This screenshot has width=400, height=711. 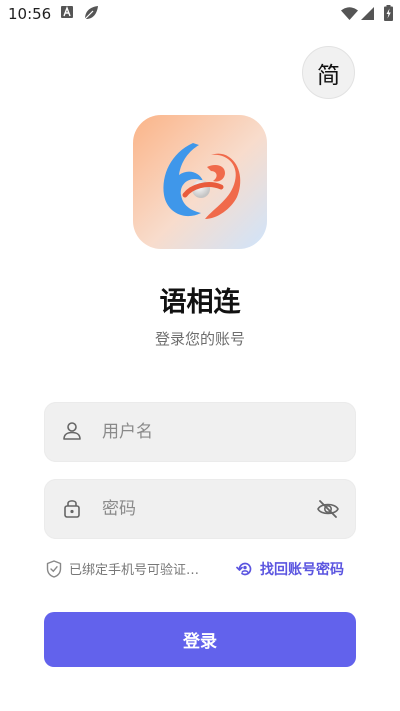 I want to click on battery-charging-icon, so click(x=388, y=13).